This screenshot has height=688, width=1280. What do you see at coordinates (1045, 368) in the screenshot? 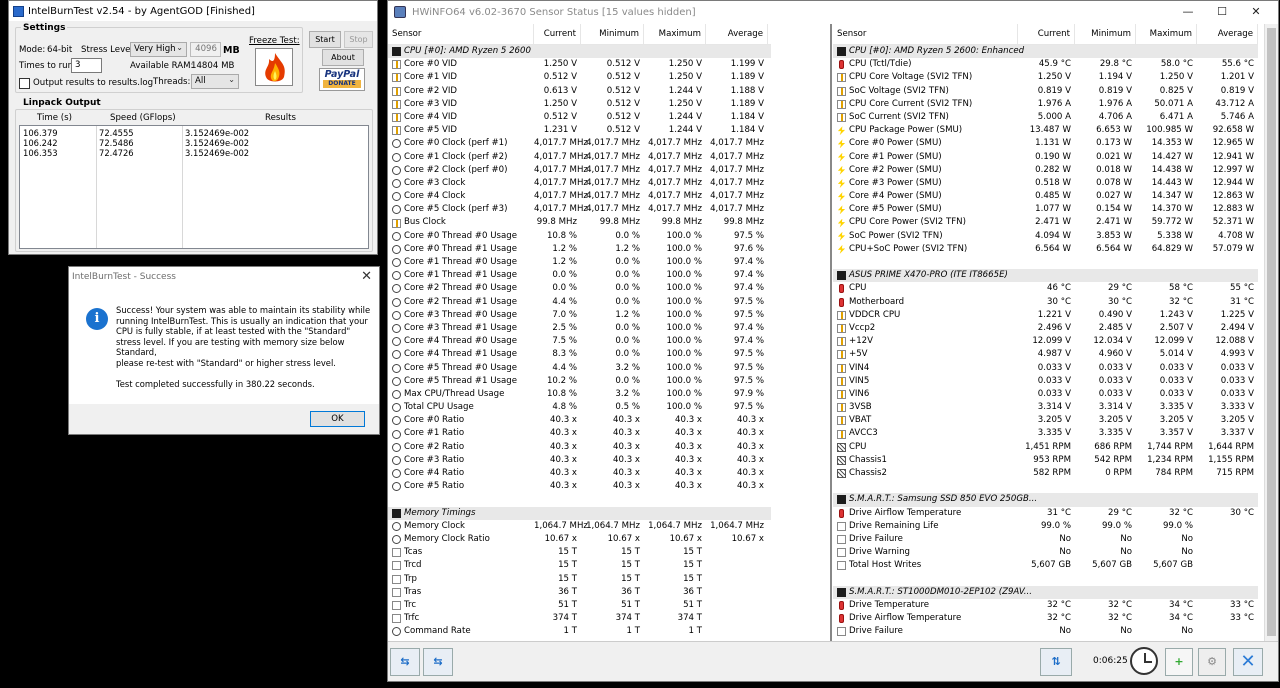
I see `sensor-row: VIN4 0.033 V 0.033 V 0.033 V 0.033 V` at bounding box center [1045, 368].